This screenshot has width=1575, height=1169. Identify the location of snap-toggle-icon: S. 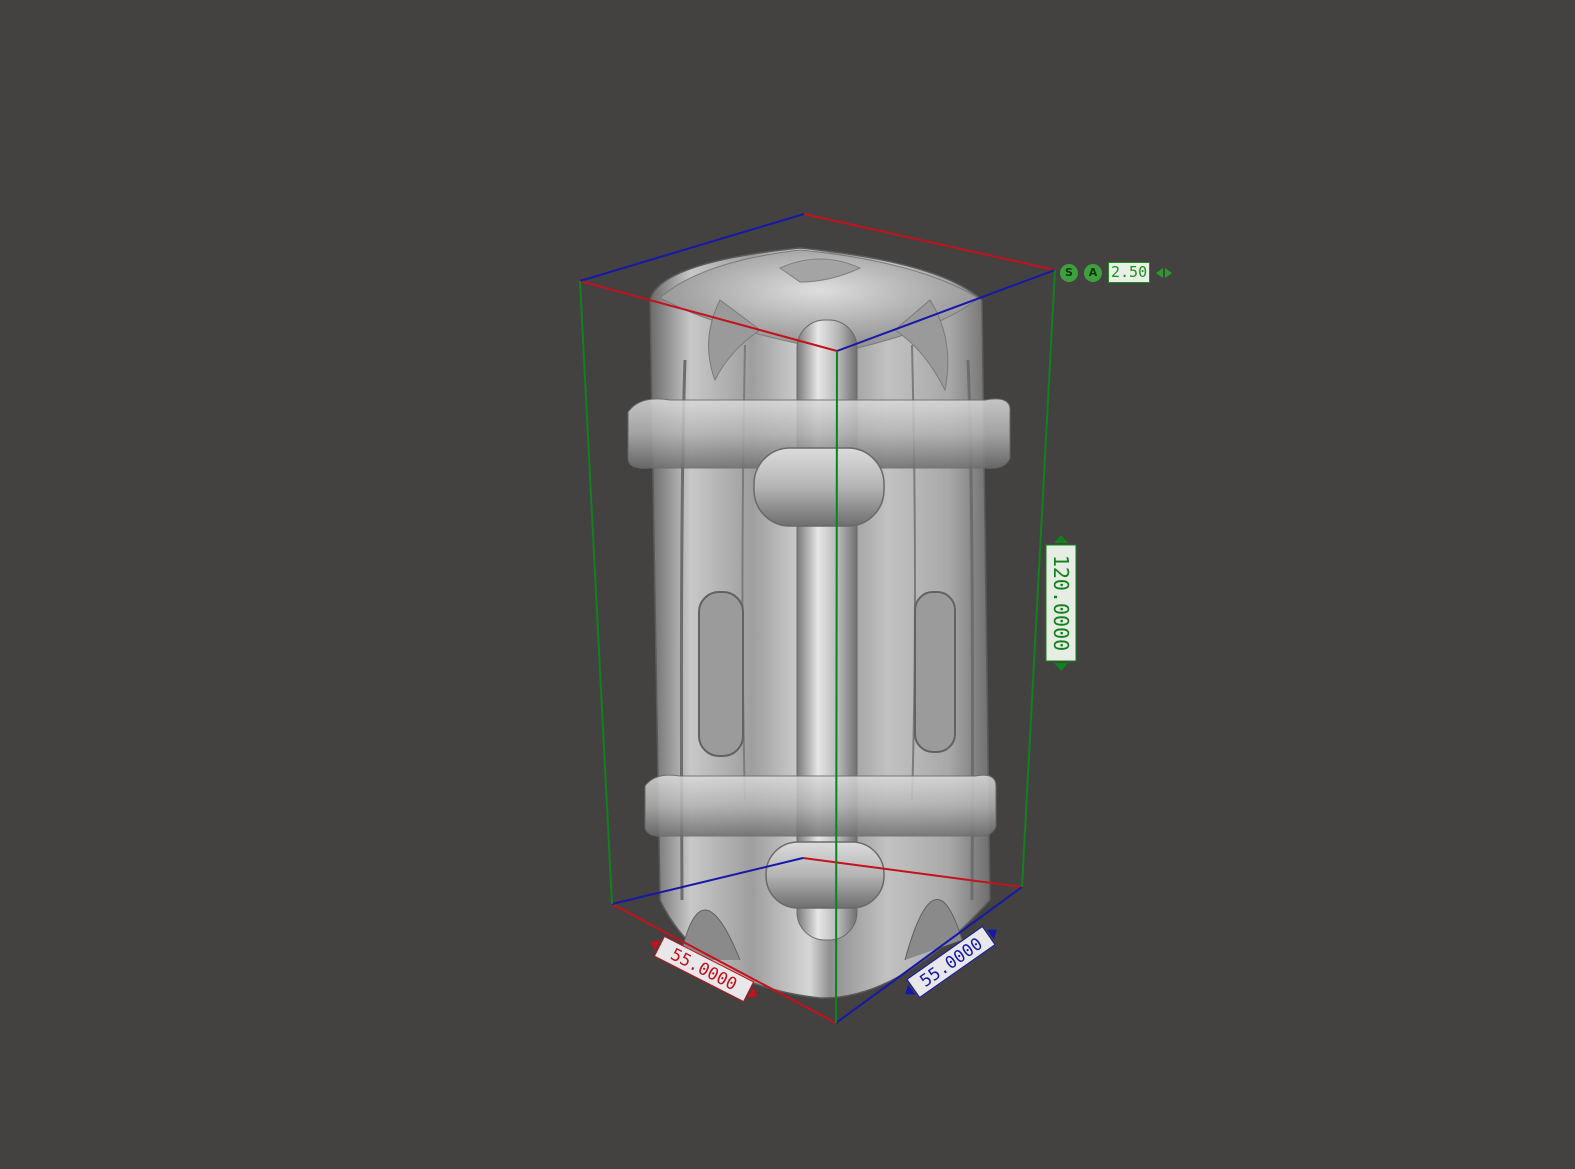
(1069, 272).